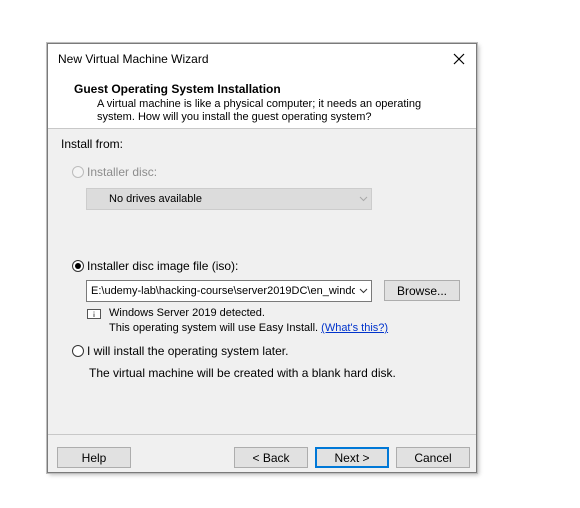 Image resolution: width=580 pixels, height=508 pixels. I want to click on page-title: Guest Operating System Installation, so click(177, 89).